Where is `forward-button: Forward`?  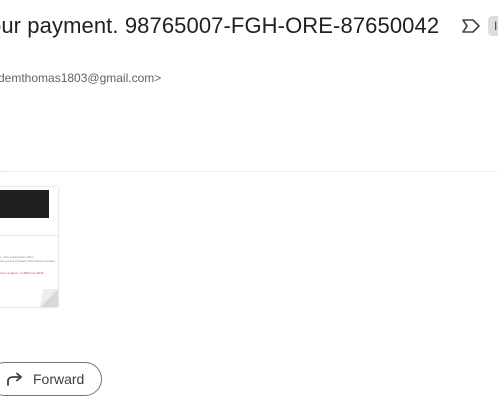
forward-button: Forward is located at coordinates (51, 379).